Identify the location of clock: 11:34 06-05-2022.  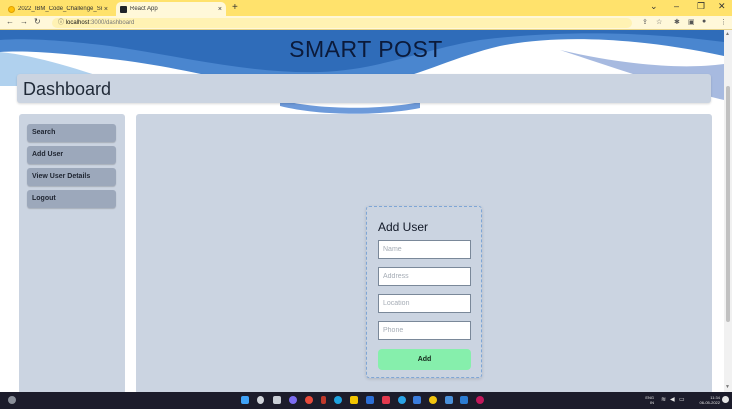
(705, 400).